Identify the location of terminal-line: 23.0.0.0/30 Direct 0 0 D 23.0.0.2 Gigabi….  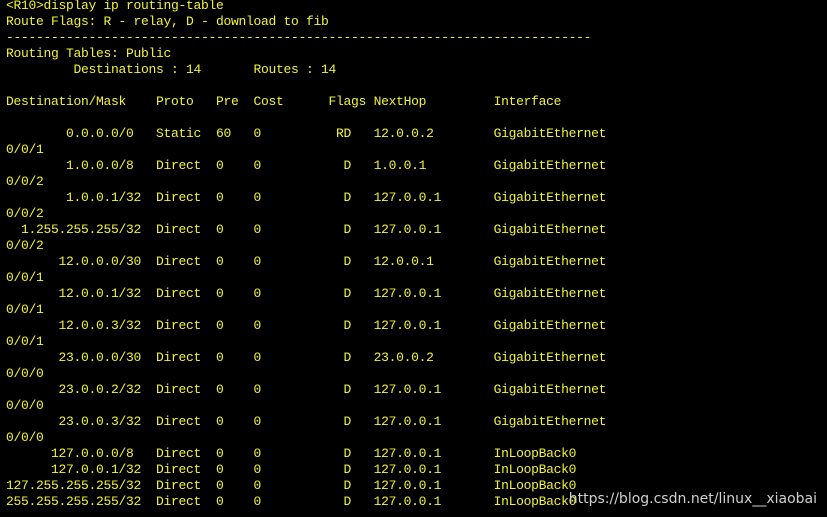
(306, 357).